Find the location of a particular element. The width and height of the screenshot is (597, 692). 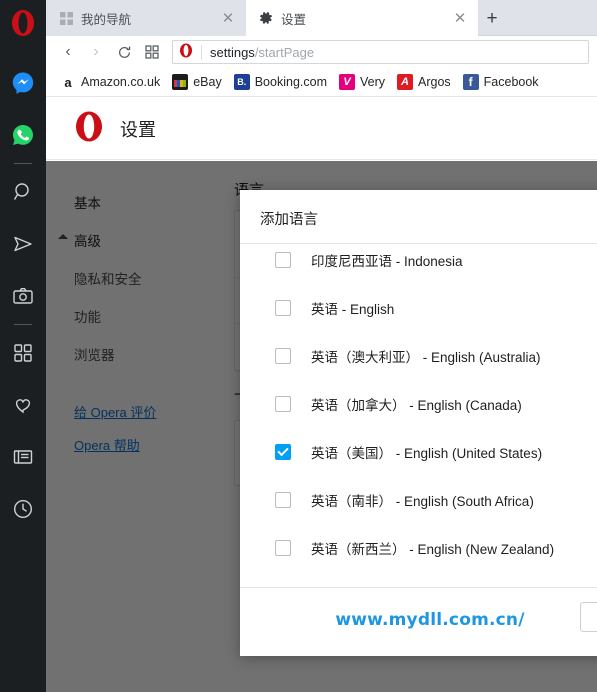

list-item: 英语 - English is located at coordinates (418, 308).